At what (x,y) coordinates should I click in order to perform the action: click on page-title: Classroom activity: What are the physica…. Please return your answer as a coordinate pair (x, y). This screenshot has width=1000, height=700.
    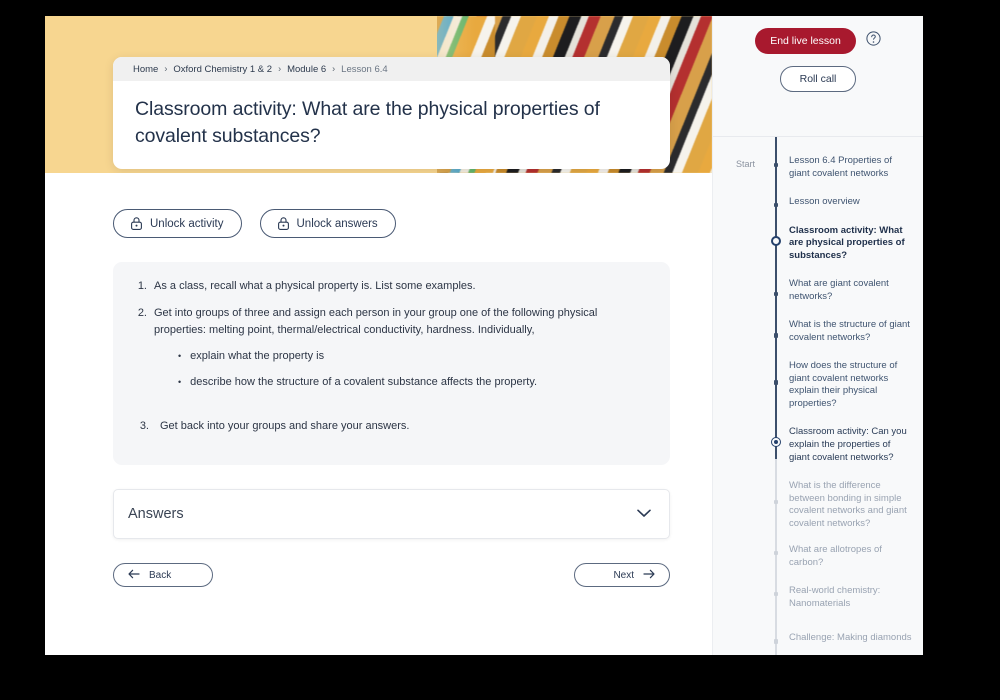
    Looking at the image, I should click on (367, 122).